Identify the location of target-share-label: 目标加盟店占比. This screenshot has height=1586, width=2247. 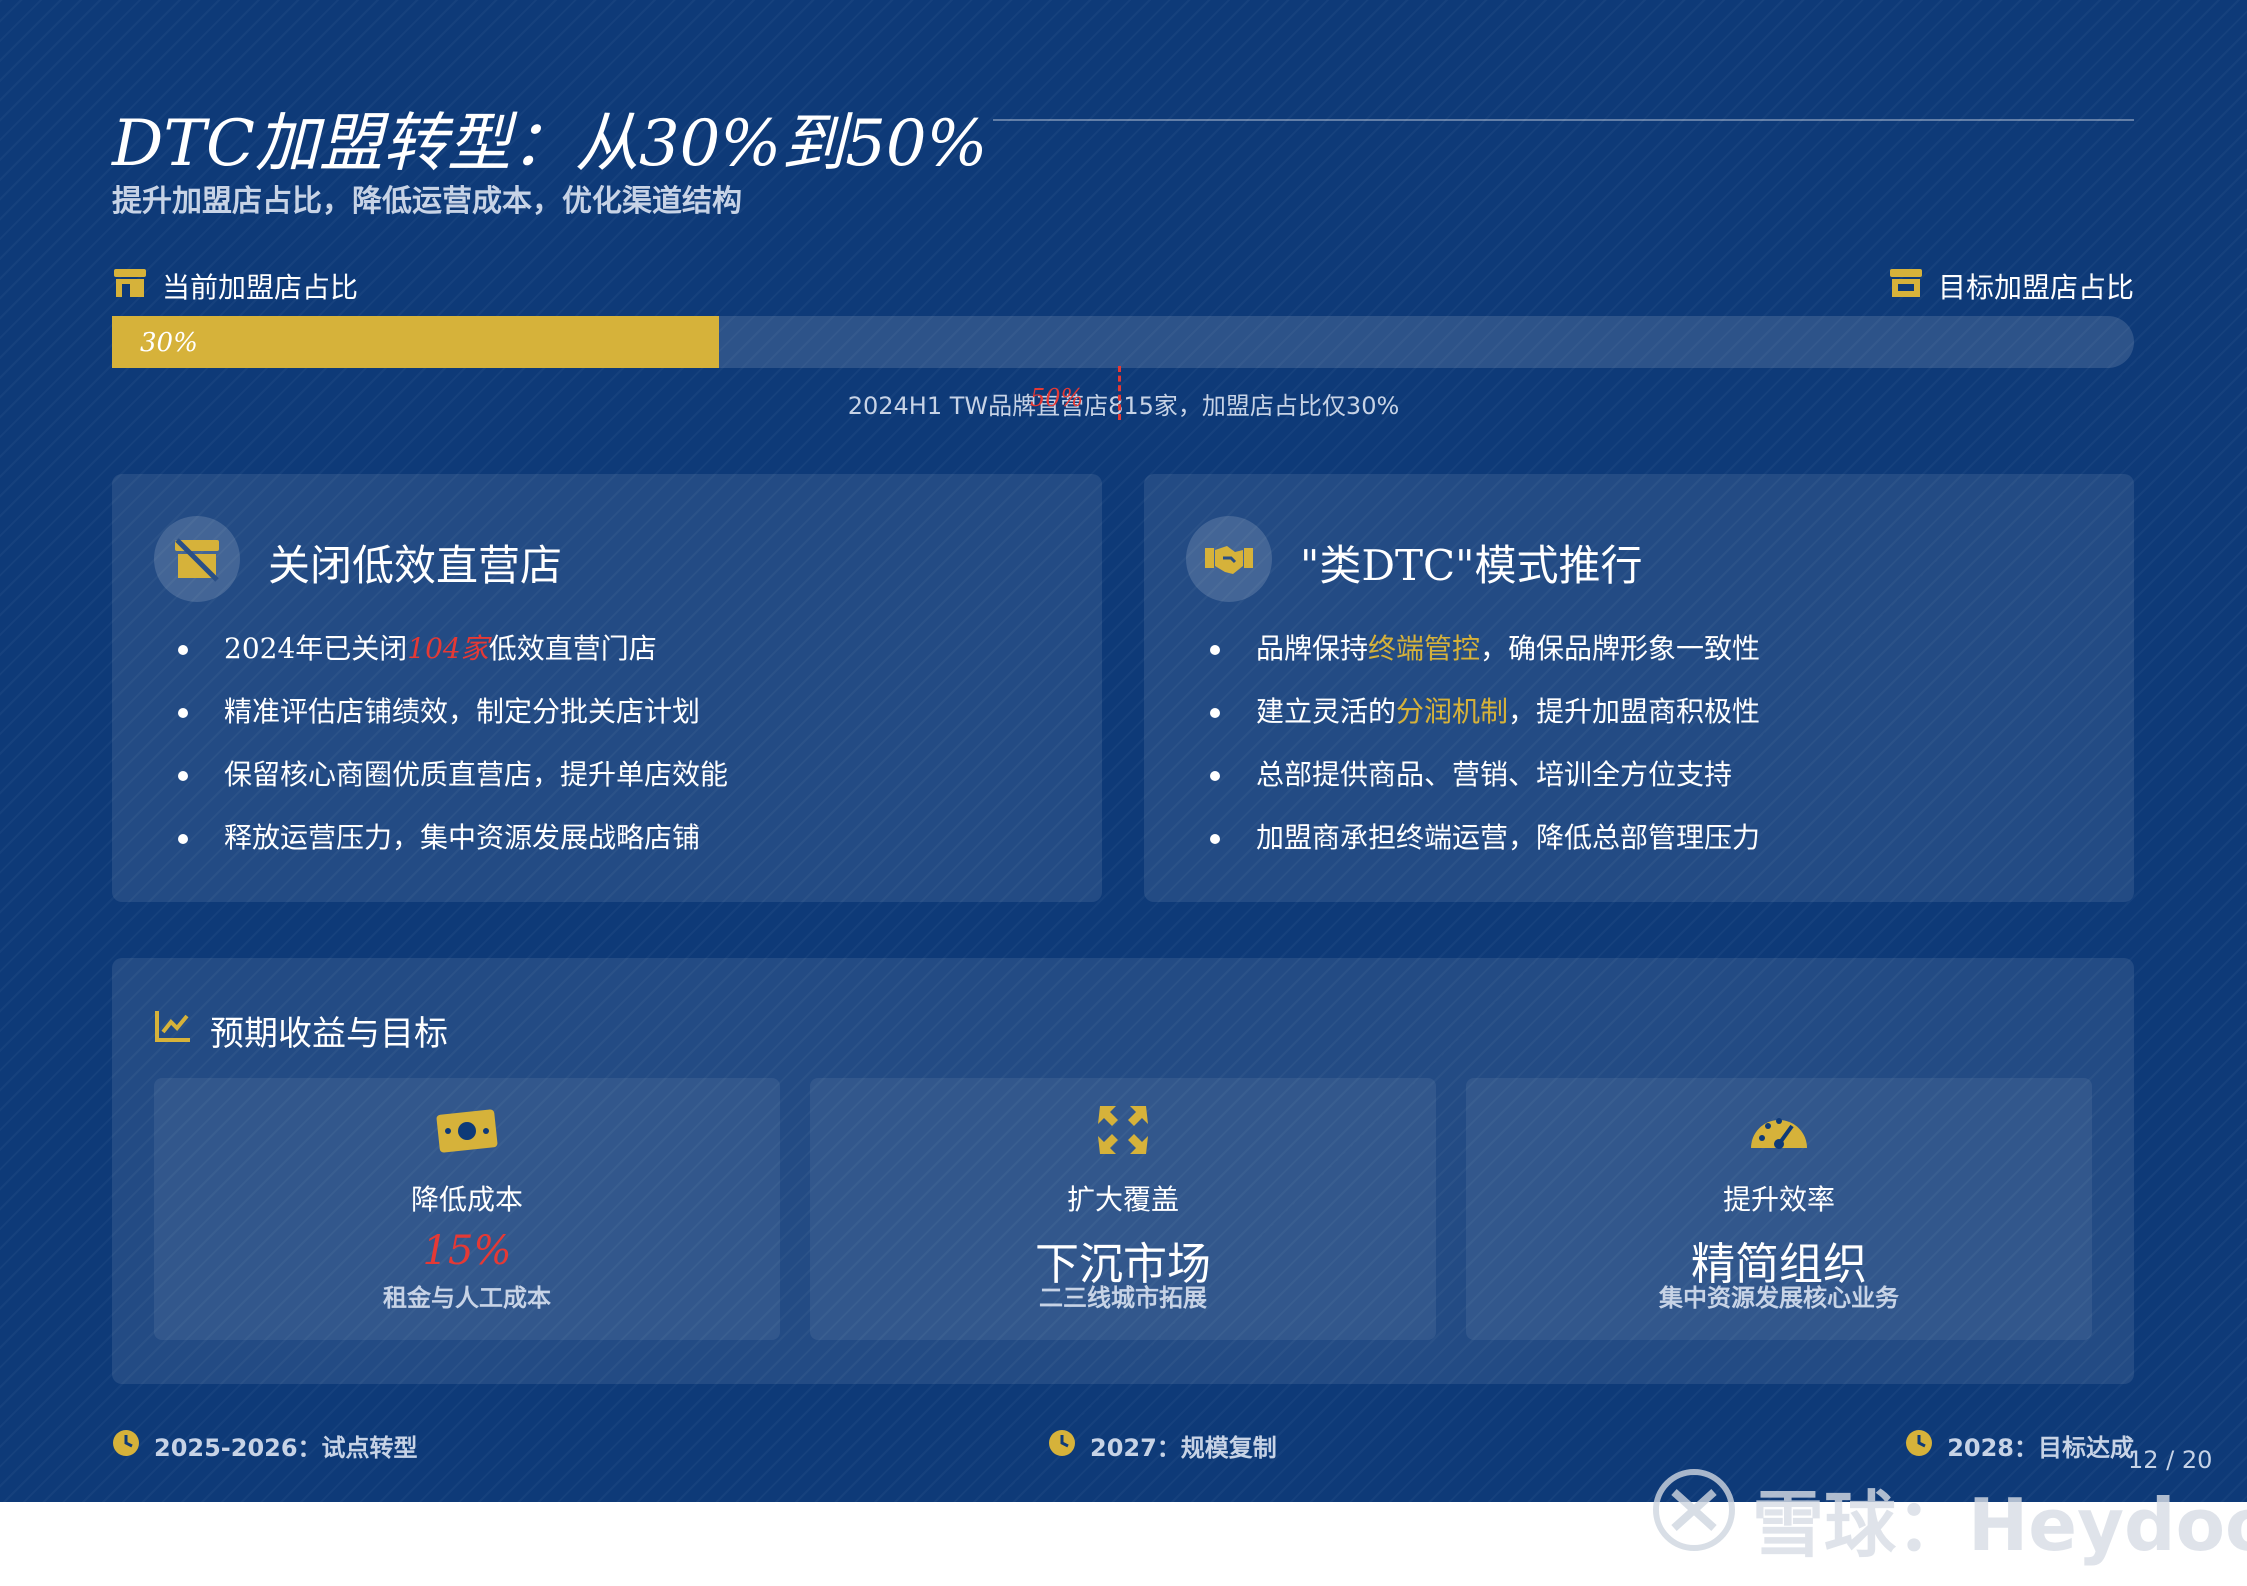
(2011, 286).